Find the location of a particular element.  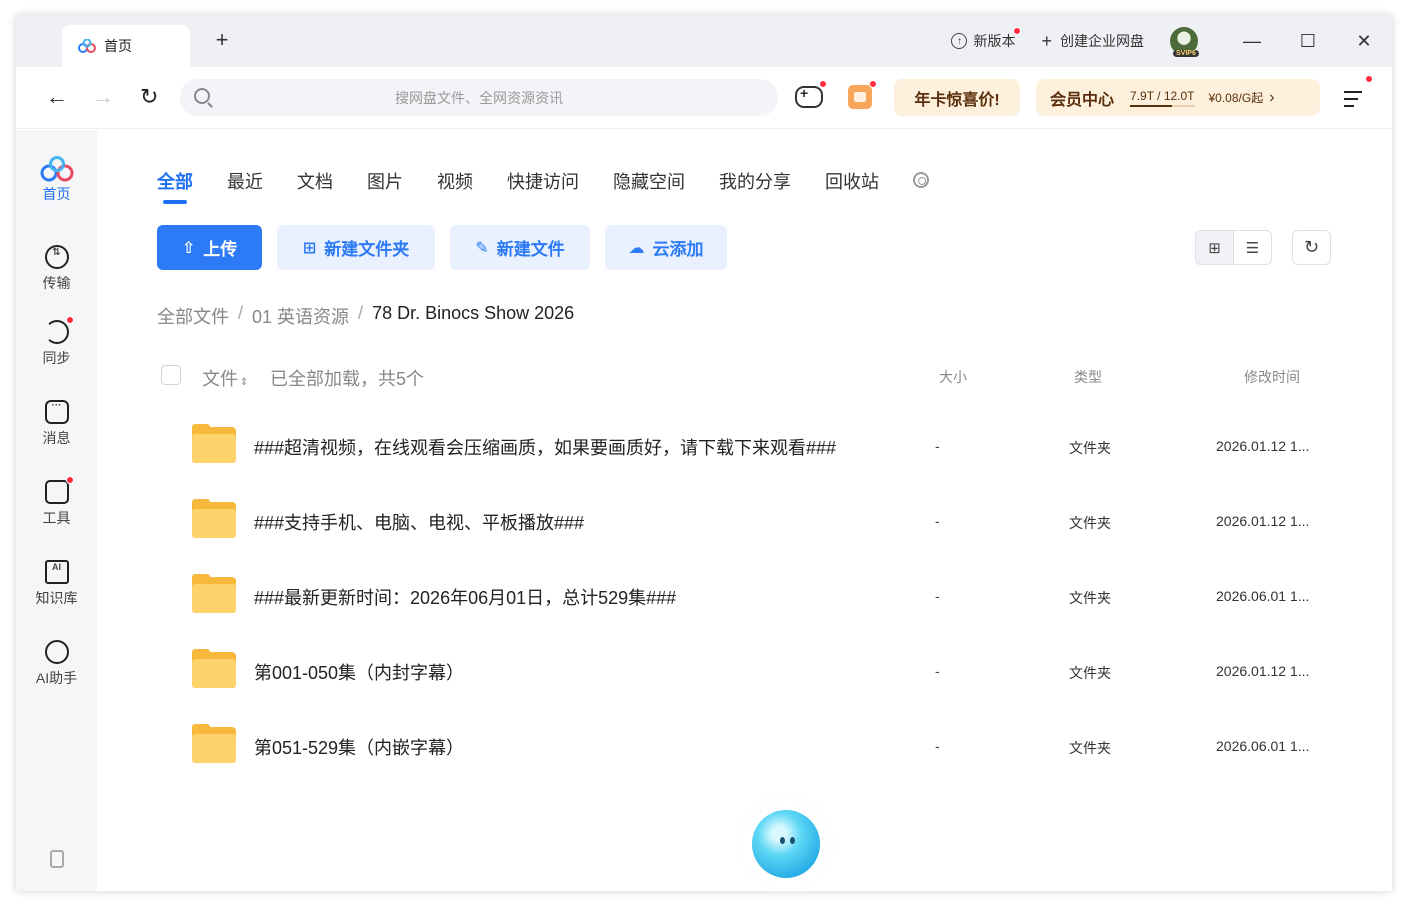

breadcrumb-level1: 01 英语资源 is located at coordinates (300, 316).